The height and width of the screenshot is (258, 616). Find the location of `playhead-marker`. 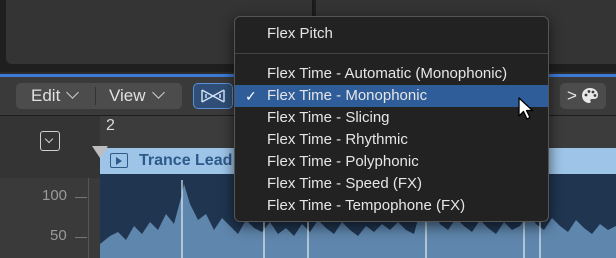

playhead-marker is located at coordinates (100, 152).